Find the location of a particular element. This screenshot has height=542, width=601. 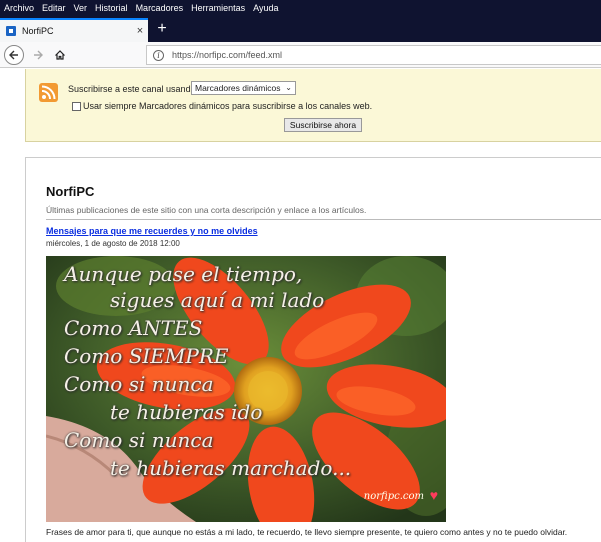

new-tab-button: + is located at coordinates (162, 29).